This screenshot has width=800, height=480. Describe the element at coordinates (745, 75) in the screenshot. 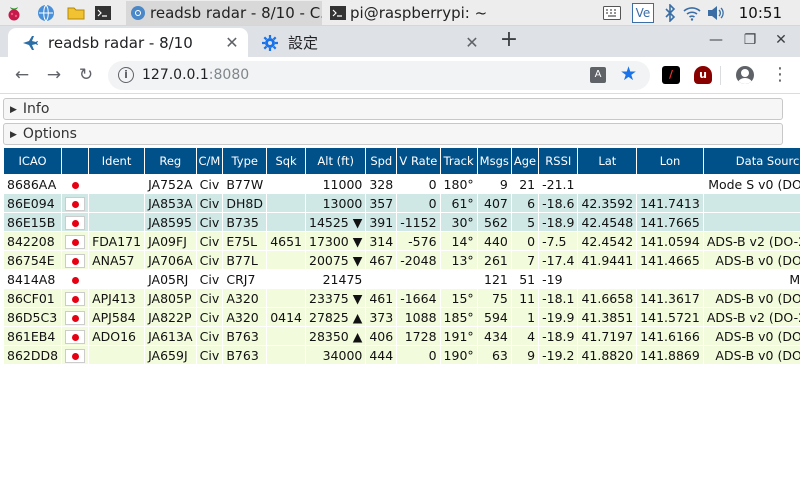

I see `profile-avatar-icon` at that location.